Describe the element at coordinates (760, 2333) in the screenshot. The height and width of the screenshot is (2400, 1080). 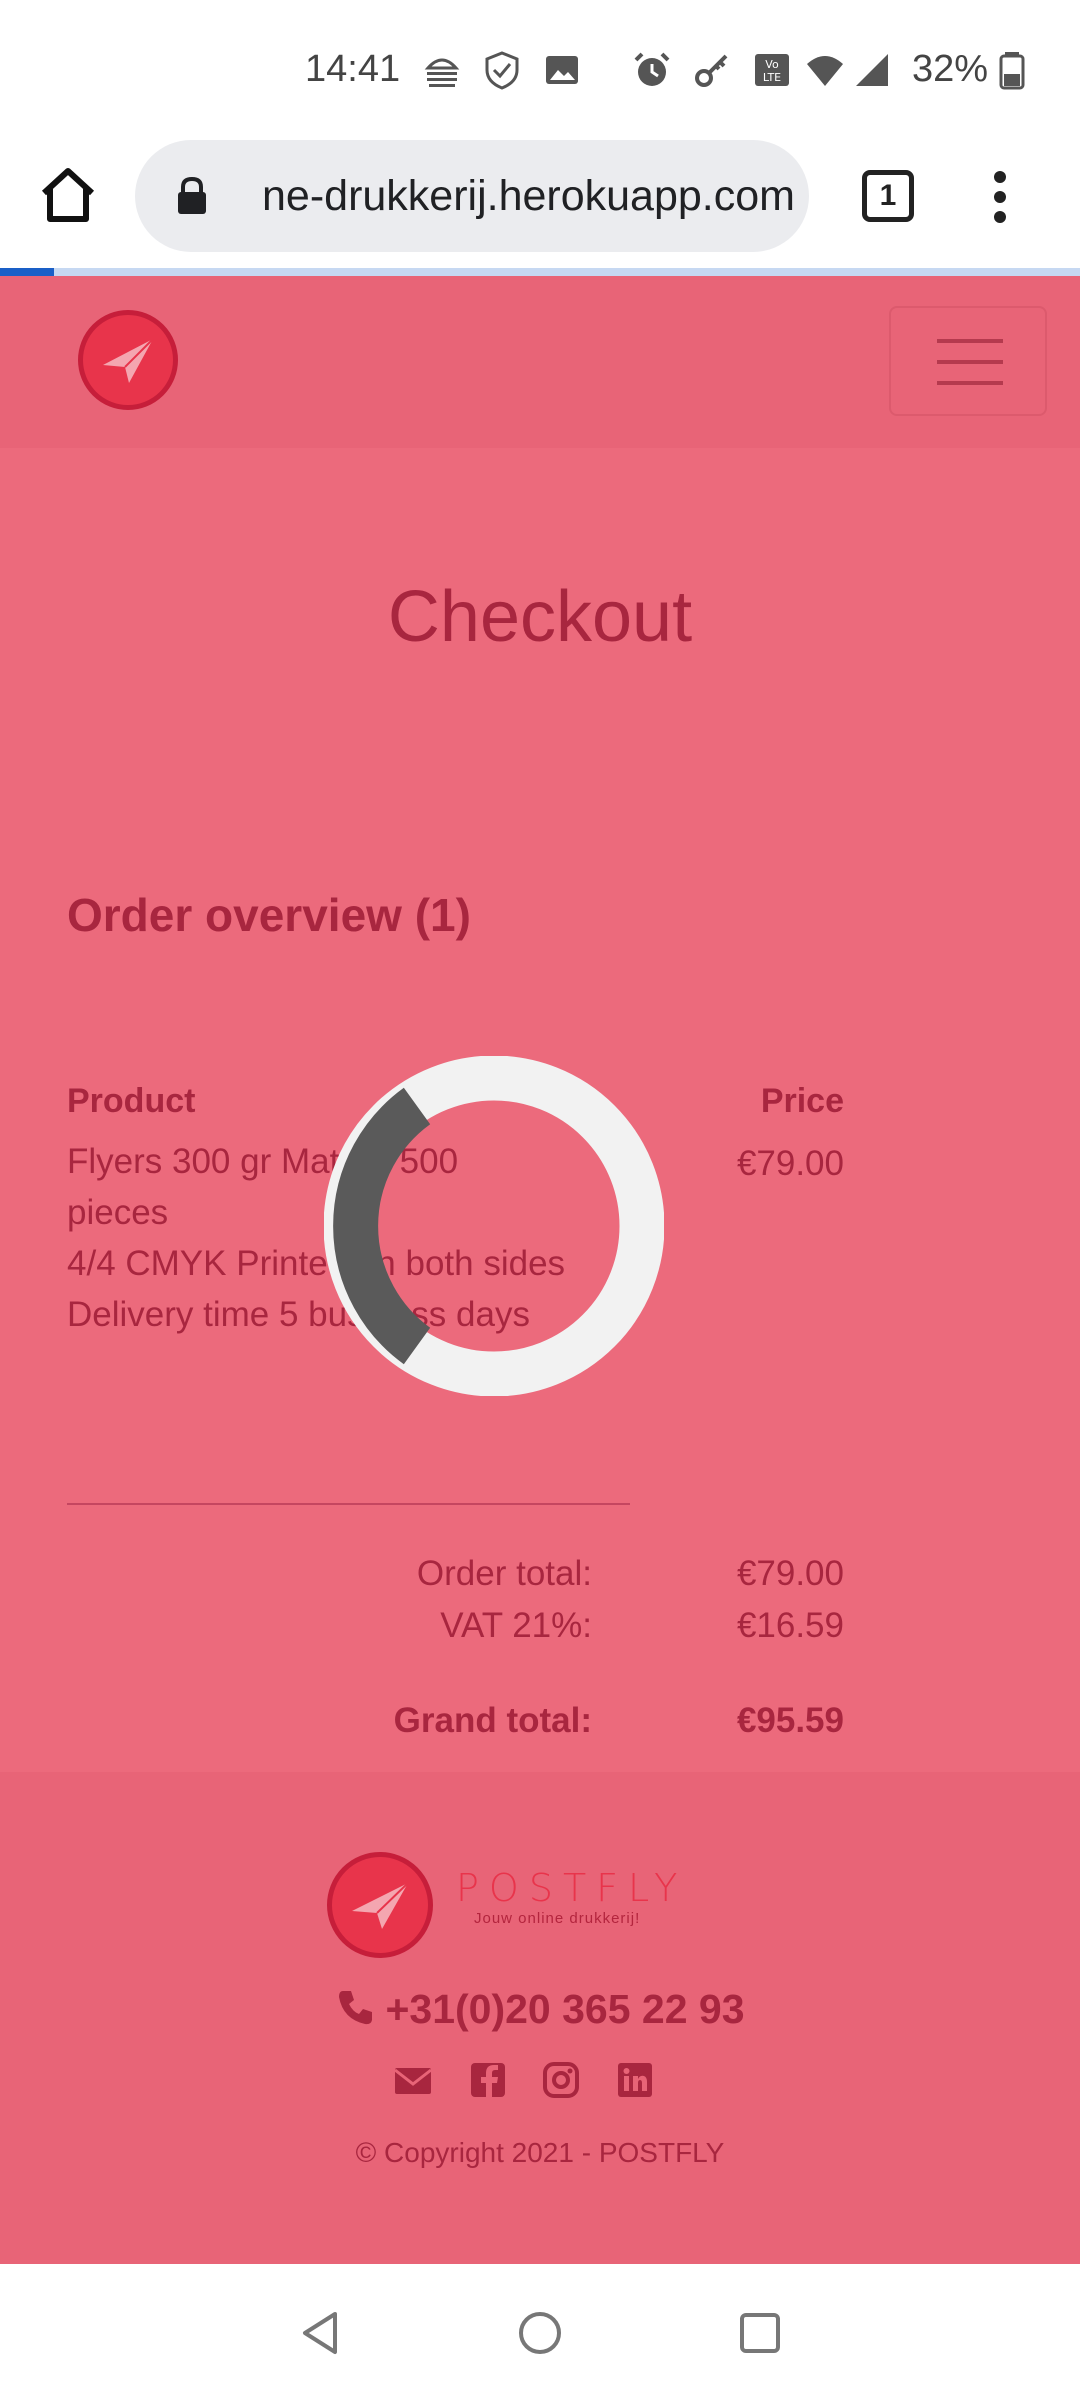
I see `recents-icon` at that location.